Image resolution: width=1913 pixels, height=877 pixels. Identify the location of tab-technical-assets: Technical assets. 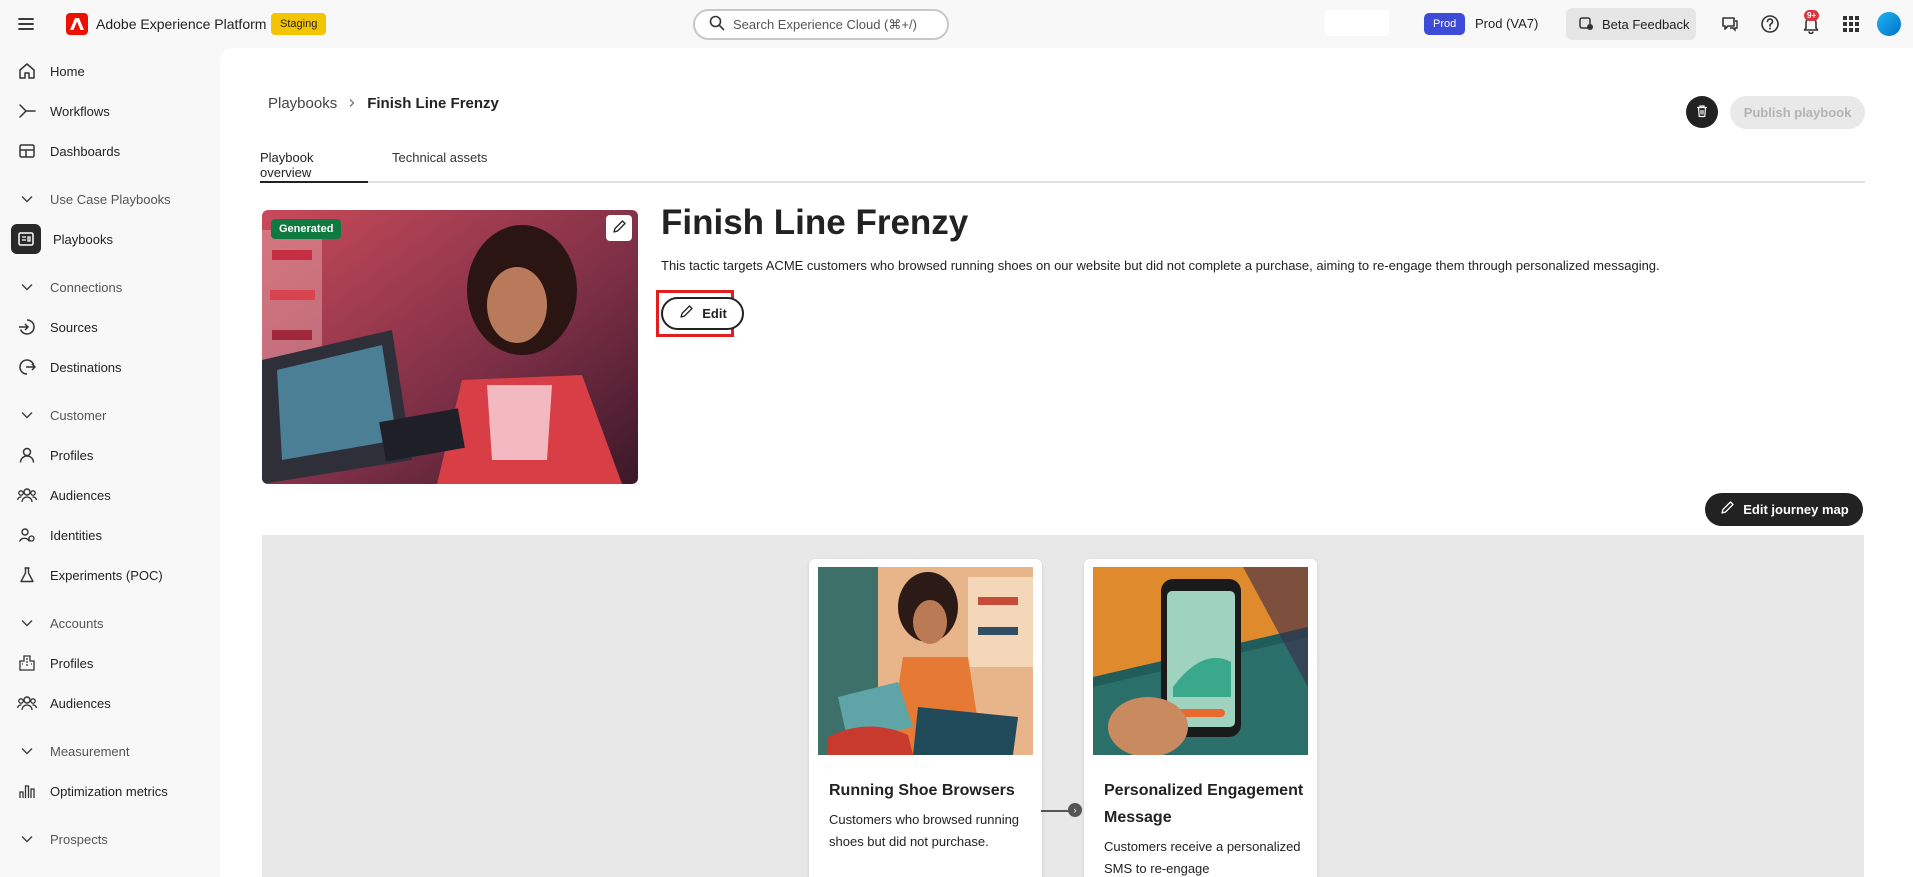
(439, 166).